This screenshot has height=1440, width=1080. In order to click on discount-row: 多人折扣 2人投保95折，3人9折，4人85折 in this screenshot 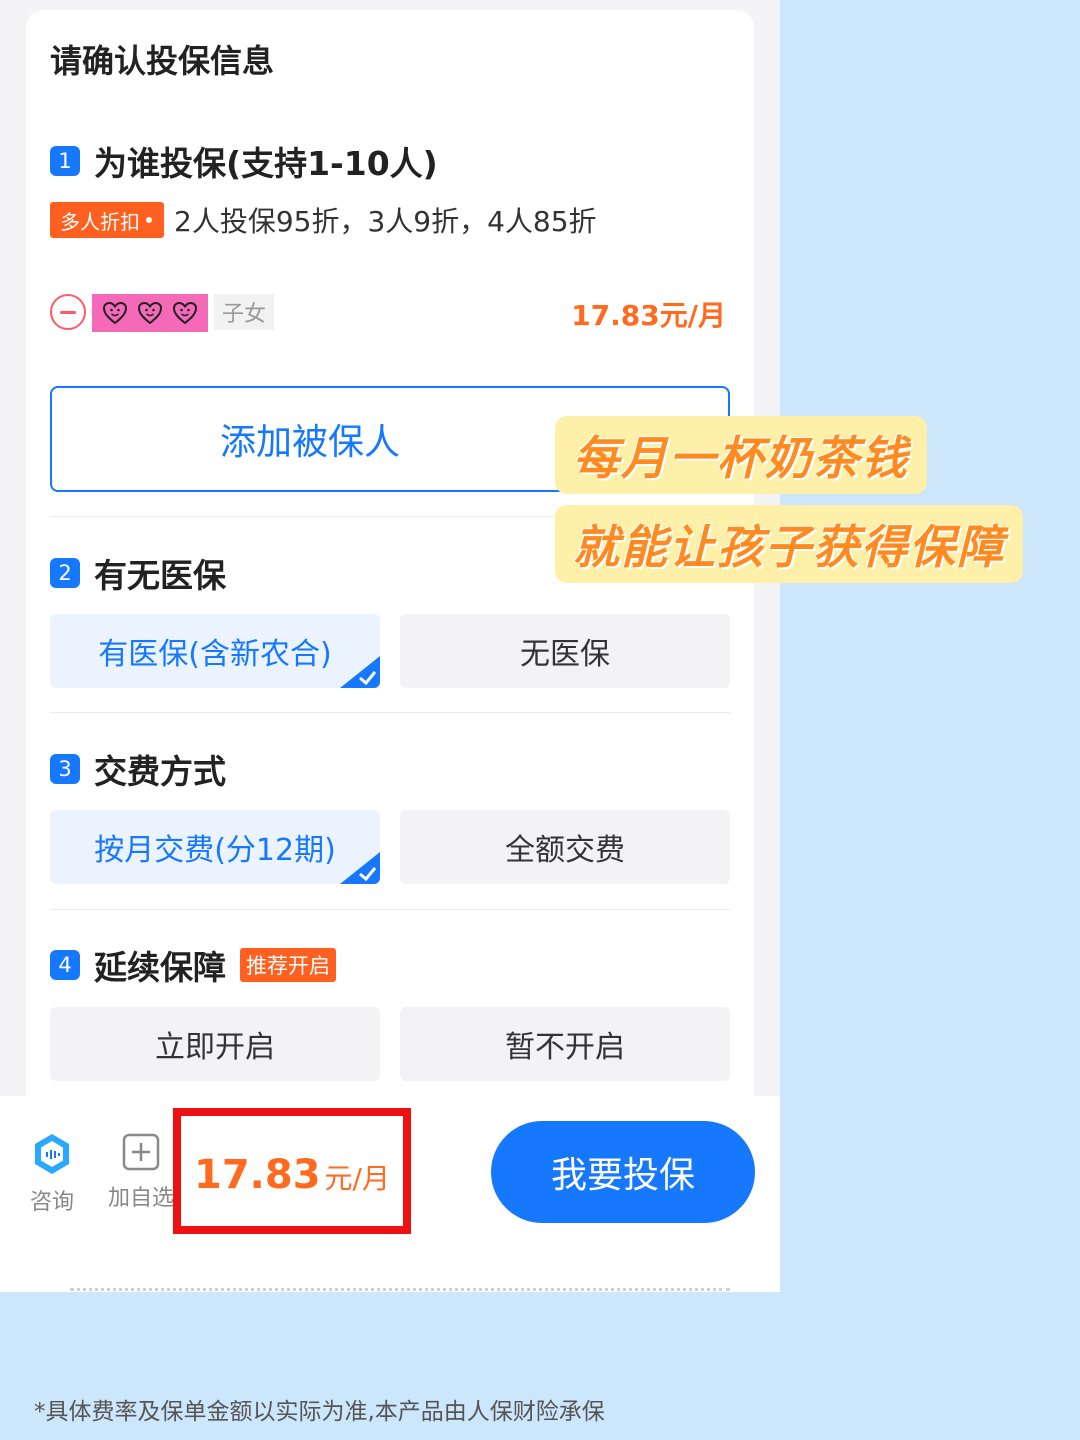, I will do `click(323, 220)`.